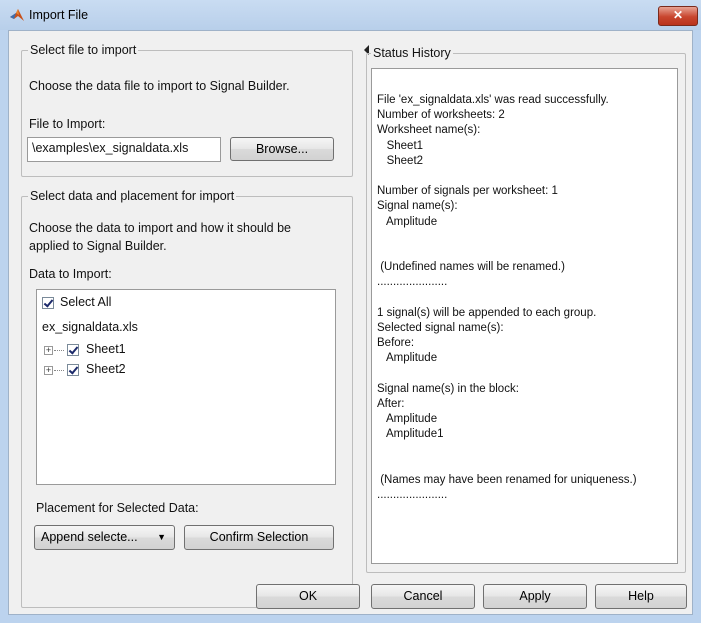 This screenshot has height=623, width=701. What do you see at coordinates (106, 369) in the screenshot?
I see `sheet2-label: Sheet2` at bounding box center [106, 369].